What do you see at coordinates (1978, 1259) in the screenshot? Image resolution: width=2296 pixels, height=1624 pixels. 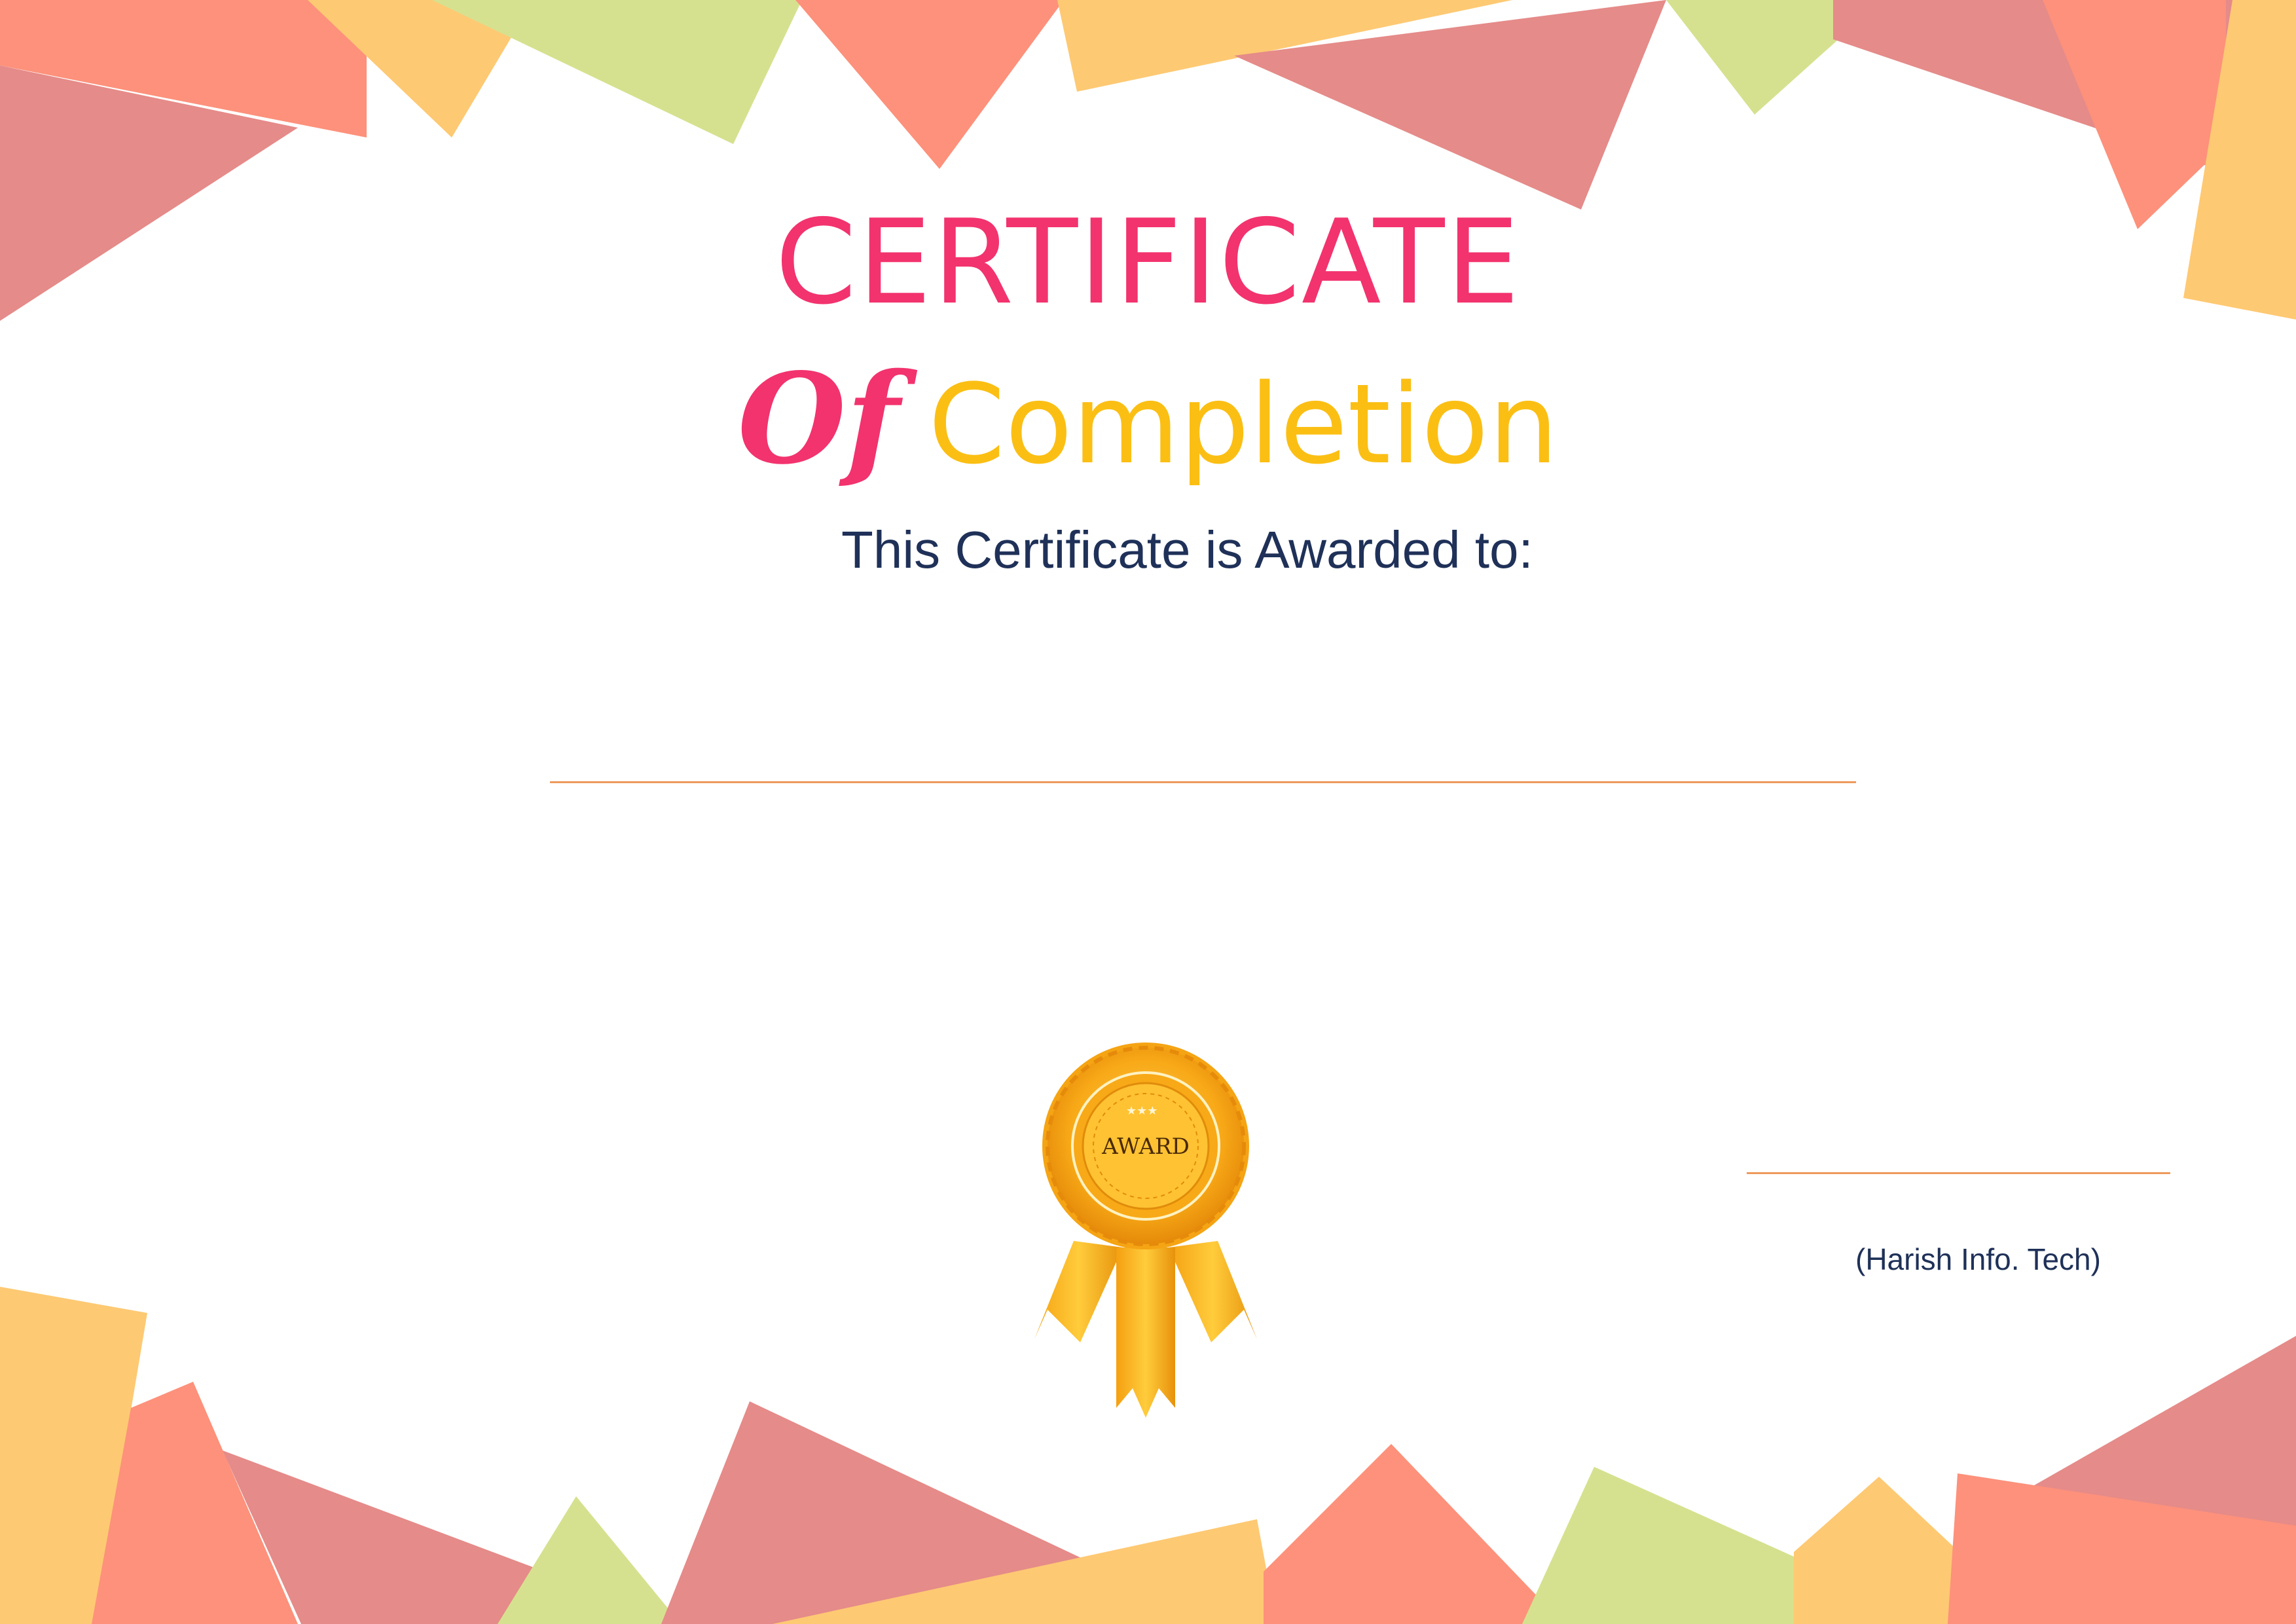 I see `signatory-name: (Harish Info. Tech)` at bounding box center [1978, 1259].